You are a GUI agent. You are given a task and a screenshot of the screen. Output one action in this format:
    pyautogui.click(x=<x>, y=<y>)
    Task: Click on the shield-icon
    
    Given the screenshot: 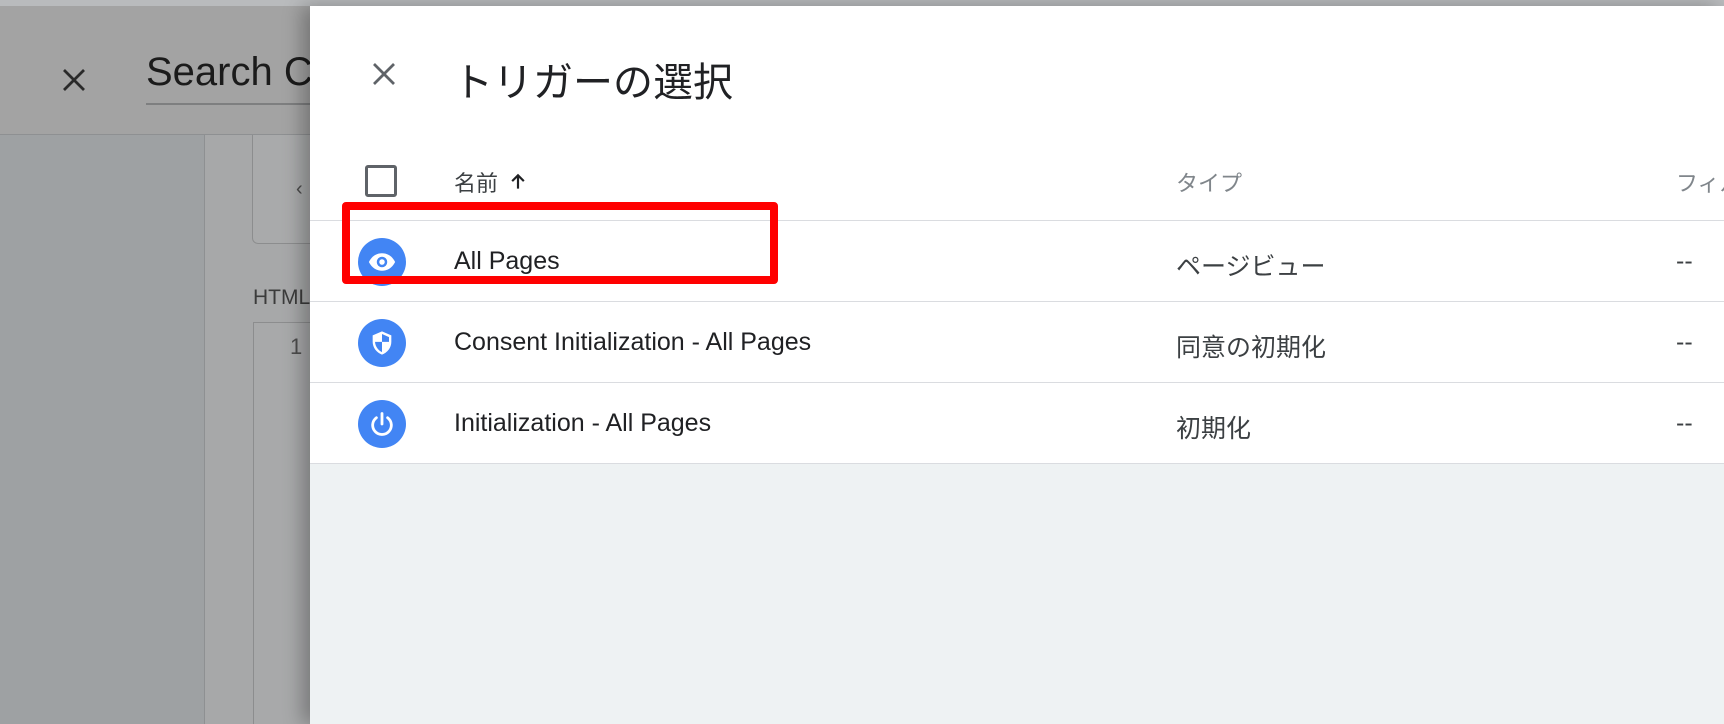 What is the action you would take?
    pyautogui.click(x=382, y=343)
    